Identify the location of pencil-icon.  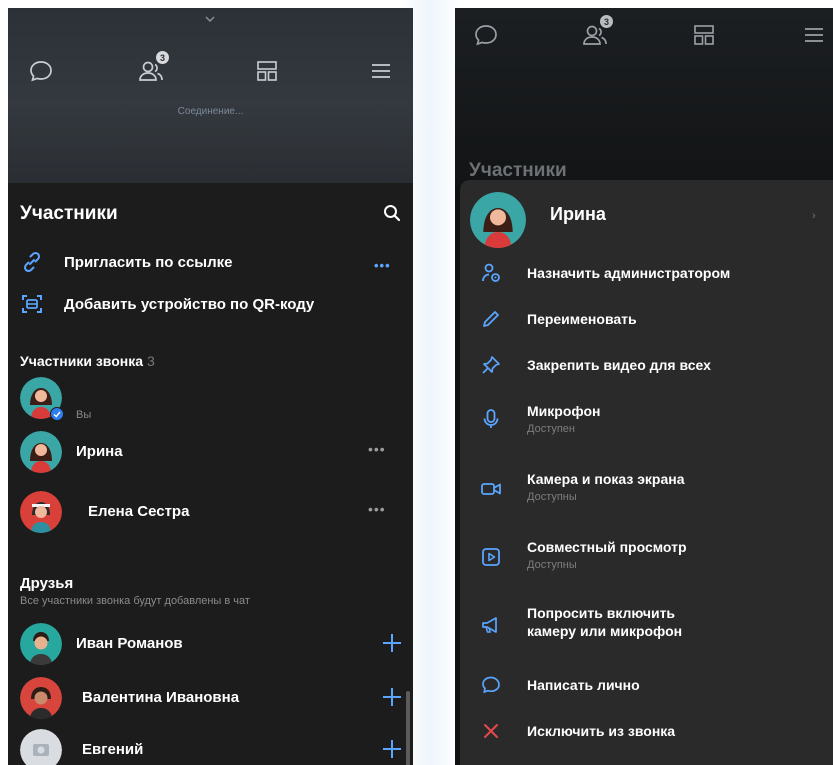
(491, 319).